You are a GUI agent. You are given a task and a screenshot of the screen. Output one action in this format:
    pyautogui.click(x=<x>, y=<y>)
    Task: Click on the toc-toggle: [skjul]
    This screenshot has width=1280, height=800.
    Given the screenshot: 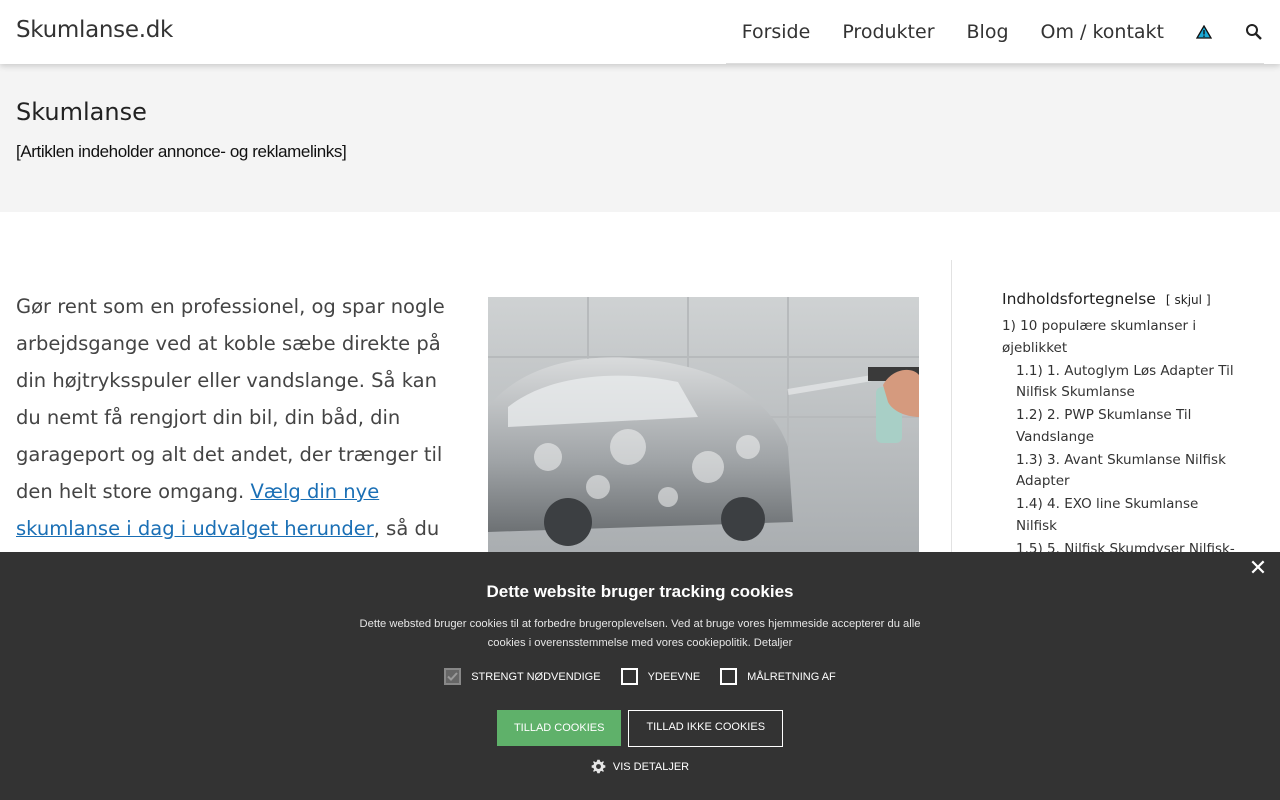 What is the action you would take?
    pyautogui.click(x=1188, y=300)
    